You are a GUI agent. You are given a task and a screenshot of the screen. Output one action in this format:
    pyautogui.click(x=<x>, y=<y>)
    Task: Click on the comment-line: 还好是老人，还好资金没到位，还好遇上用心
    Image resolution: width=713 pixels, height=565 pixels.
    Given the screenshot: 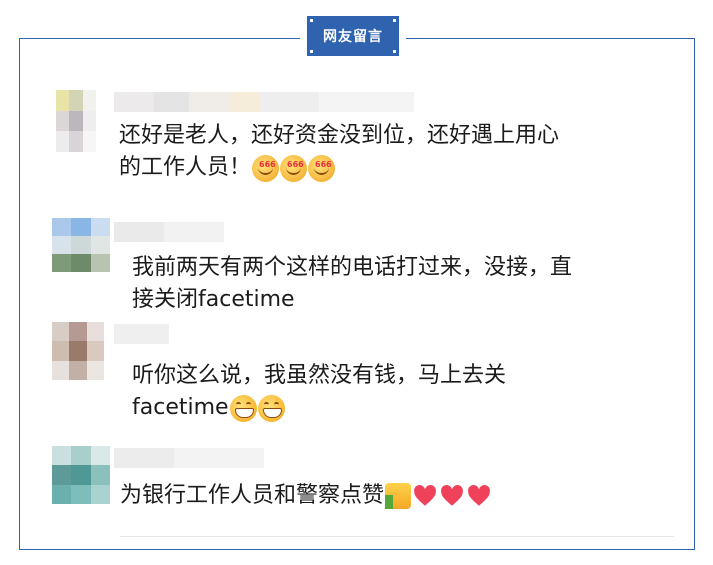 What is the action you would take?
    pyautogui.click(x=339, y=135)
    